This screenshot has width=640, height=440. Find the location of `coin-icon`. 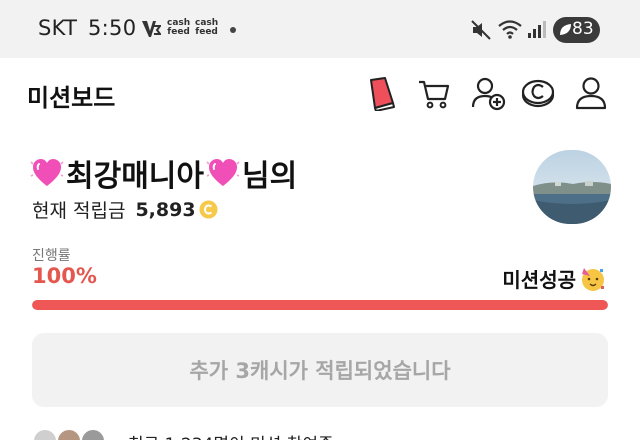

coin-icon is located at coordinates (208, 209).